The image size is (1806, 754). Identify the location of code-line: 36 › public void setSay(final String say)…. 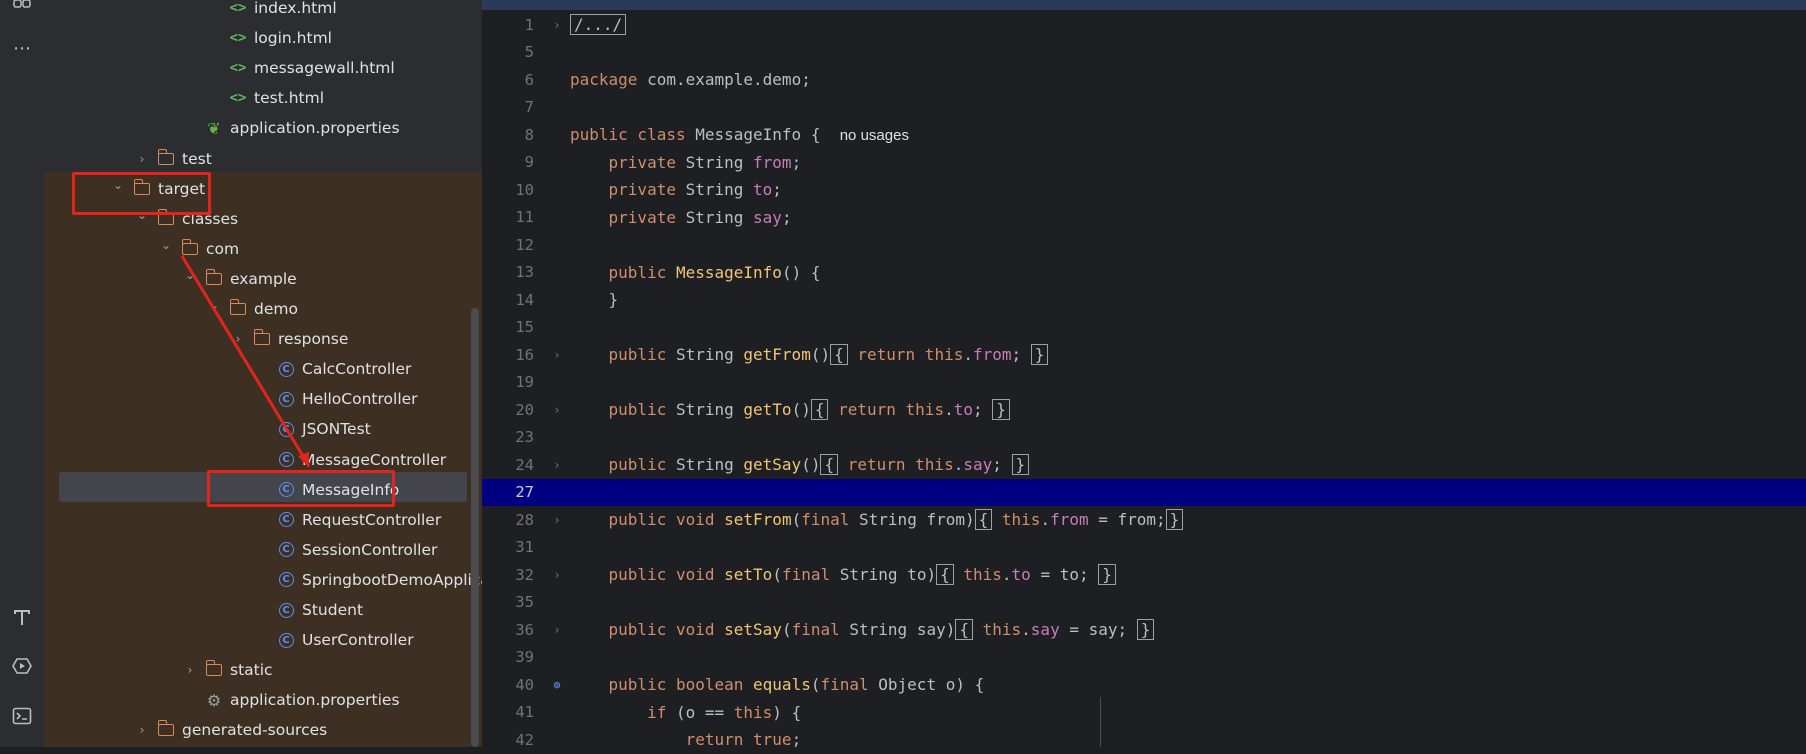
(1144, 630).